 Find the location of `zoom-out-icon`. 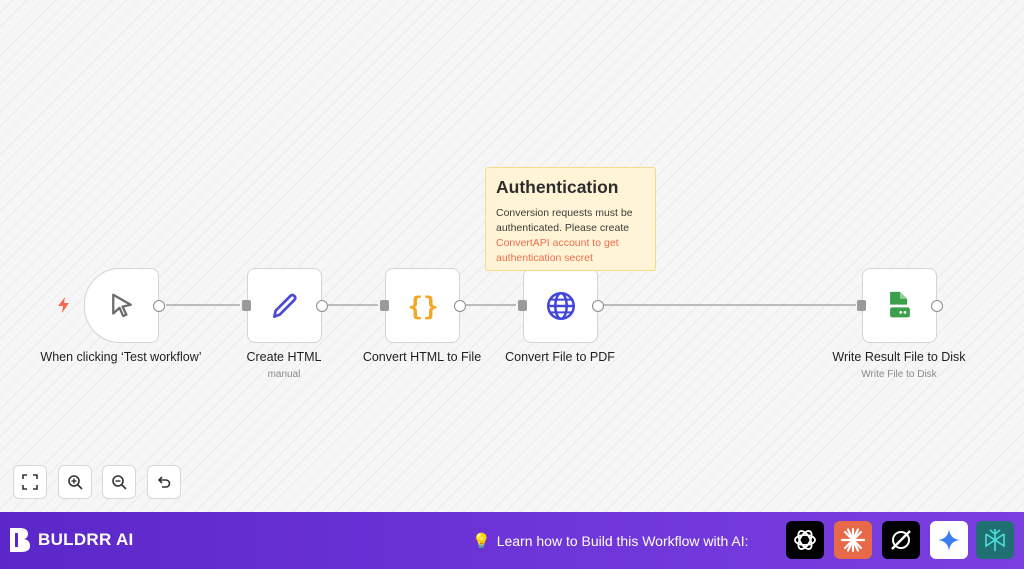

zoom-out-icon is located at coordinates (119, 482).